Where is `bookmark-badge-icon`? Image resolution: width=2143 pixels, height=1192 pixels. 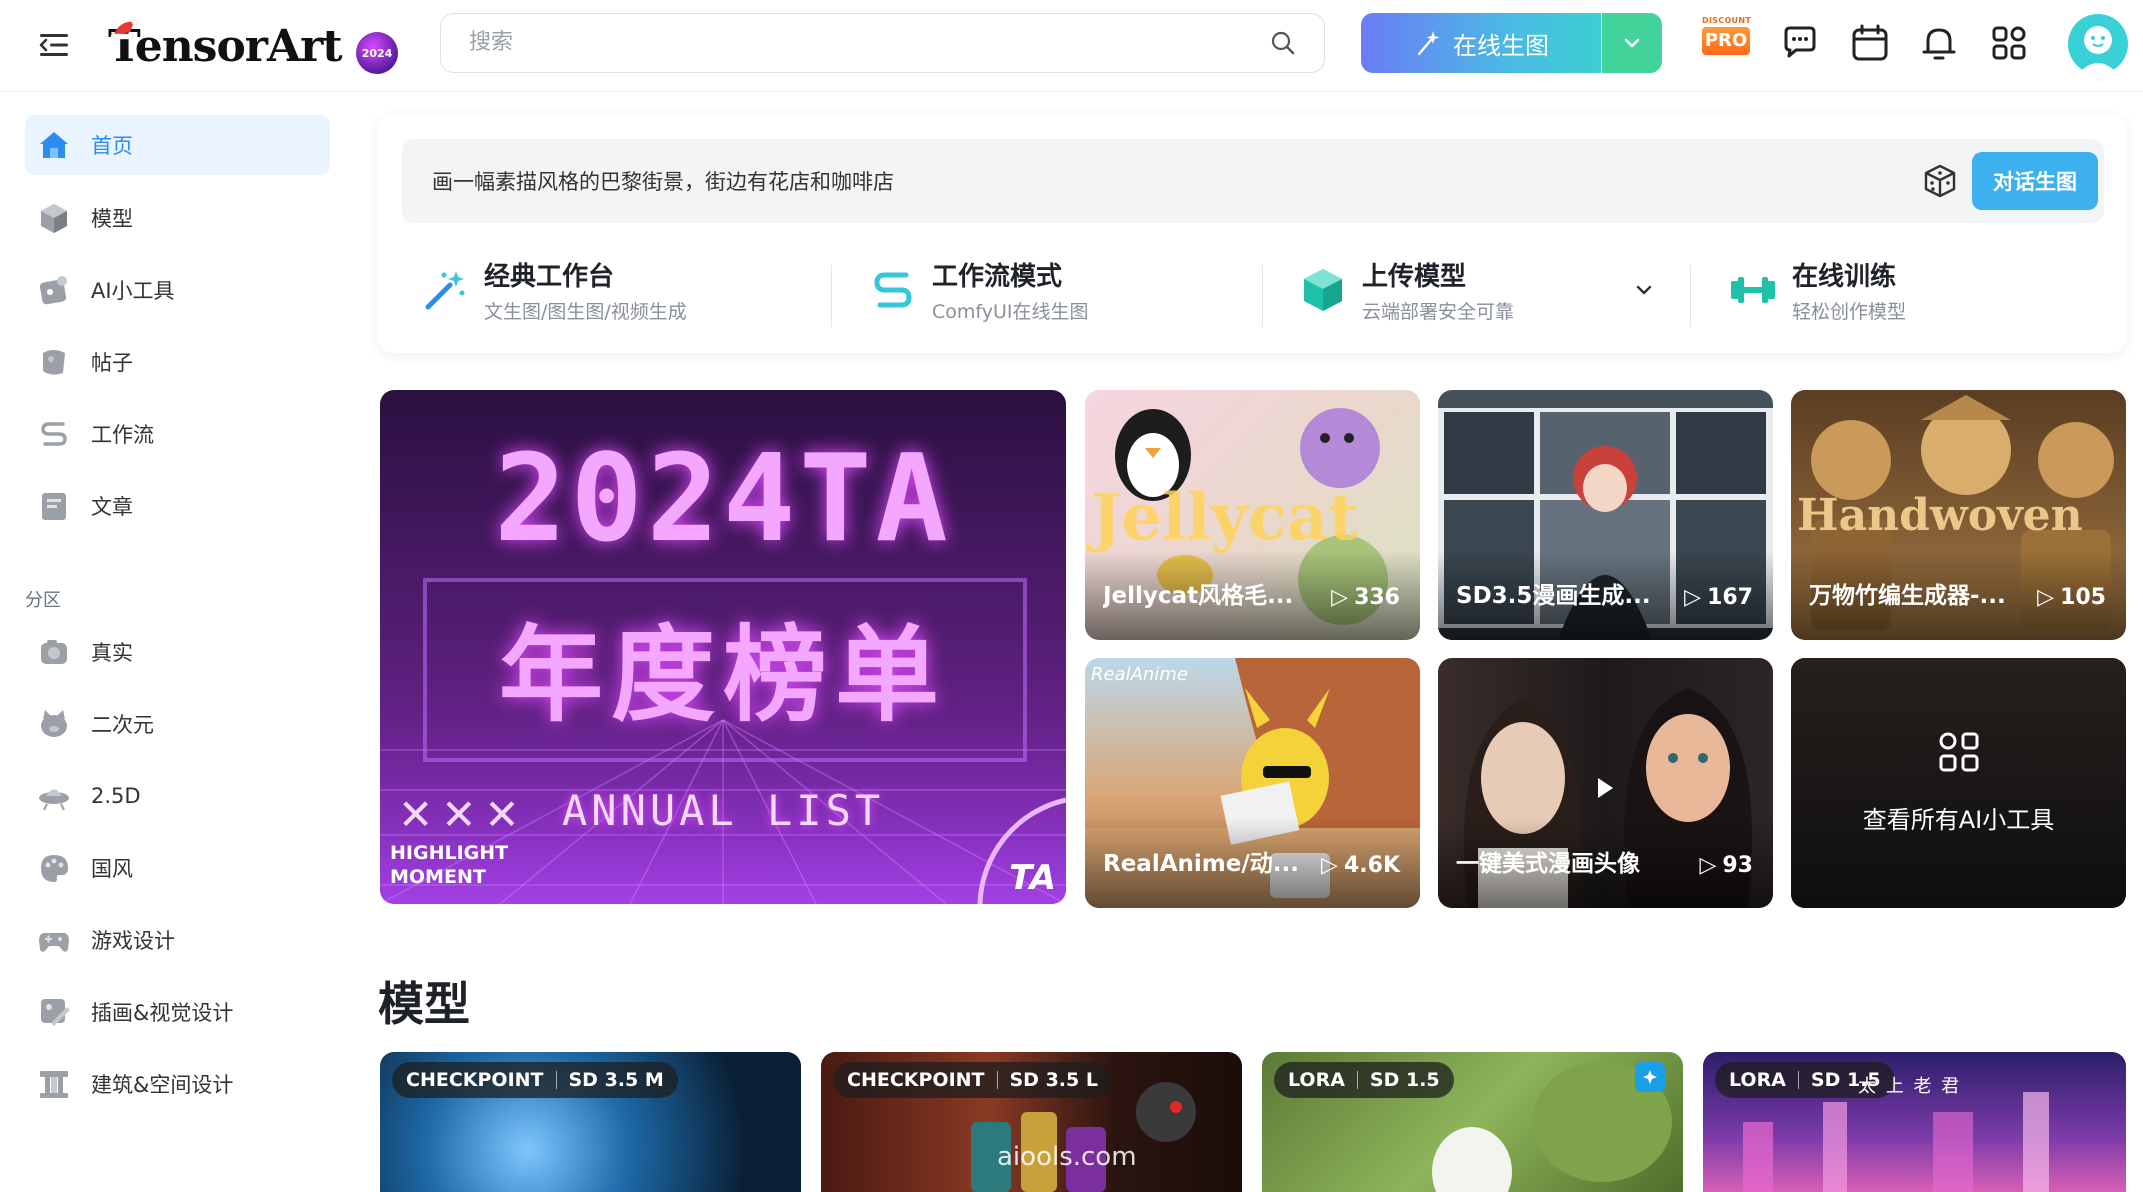 bookmark-badge-icon is located at coordinates (1650, 1077).